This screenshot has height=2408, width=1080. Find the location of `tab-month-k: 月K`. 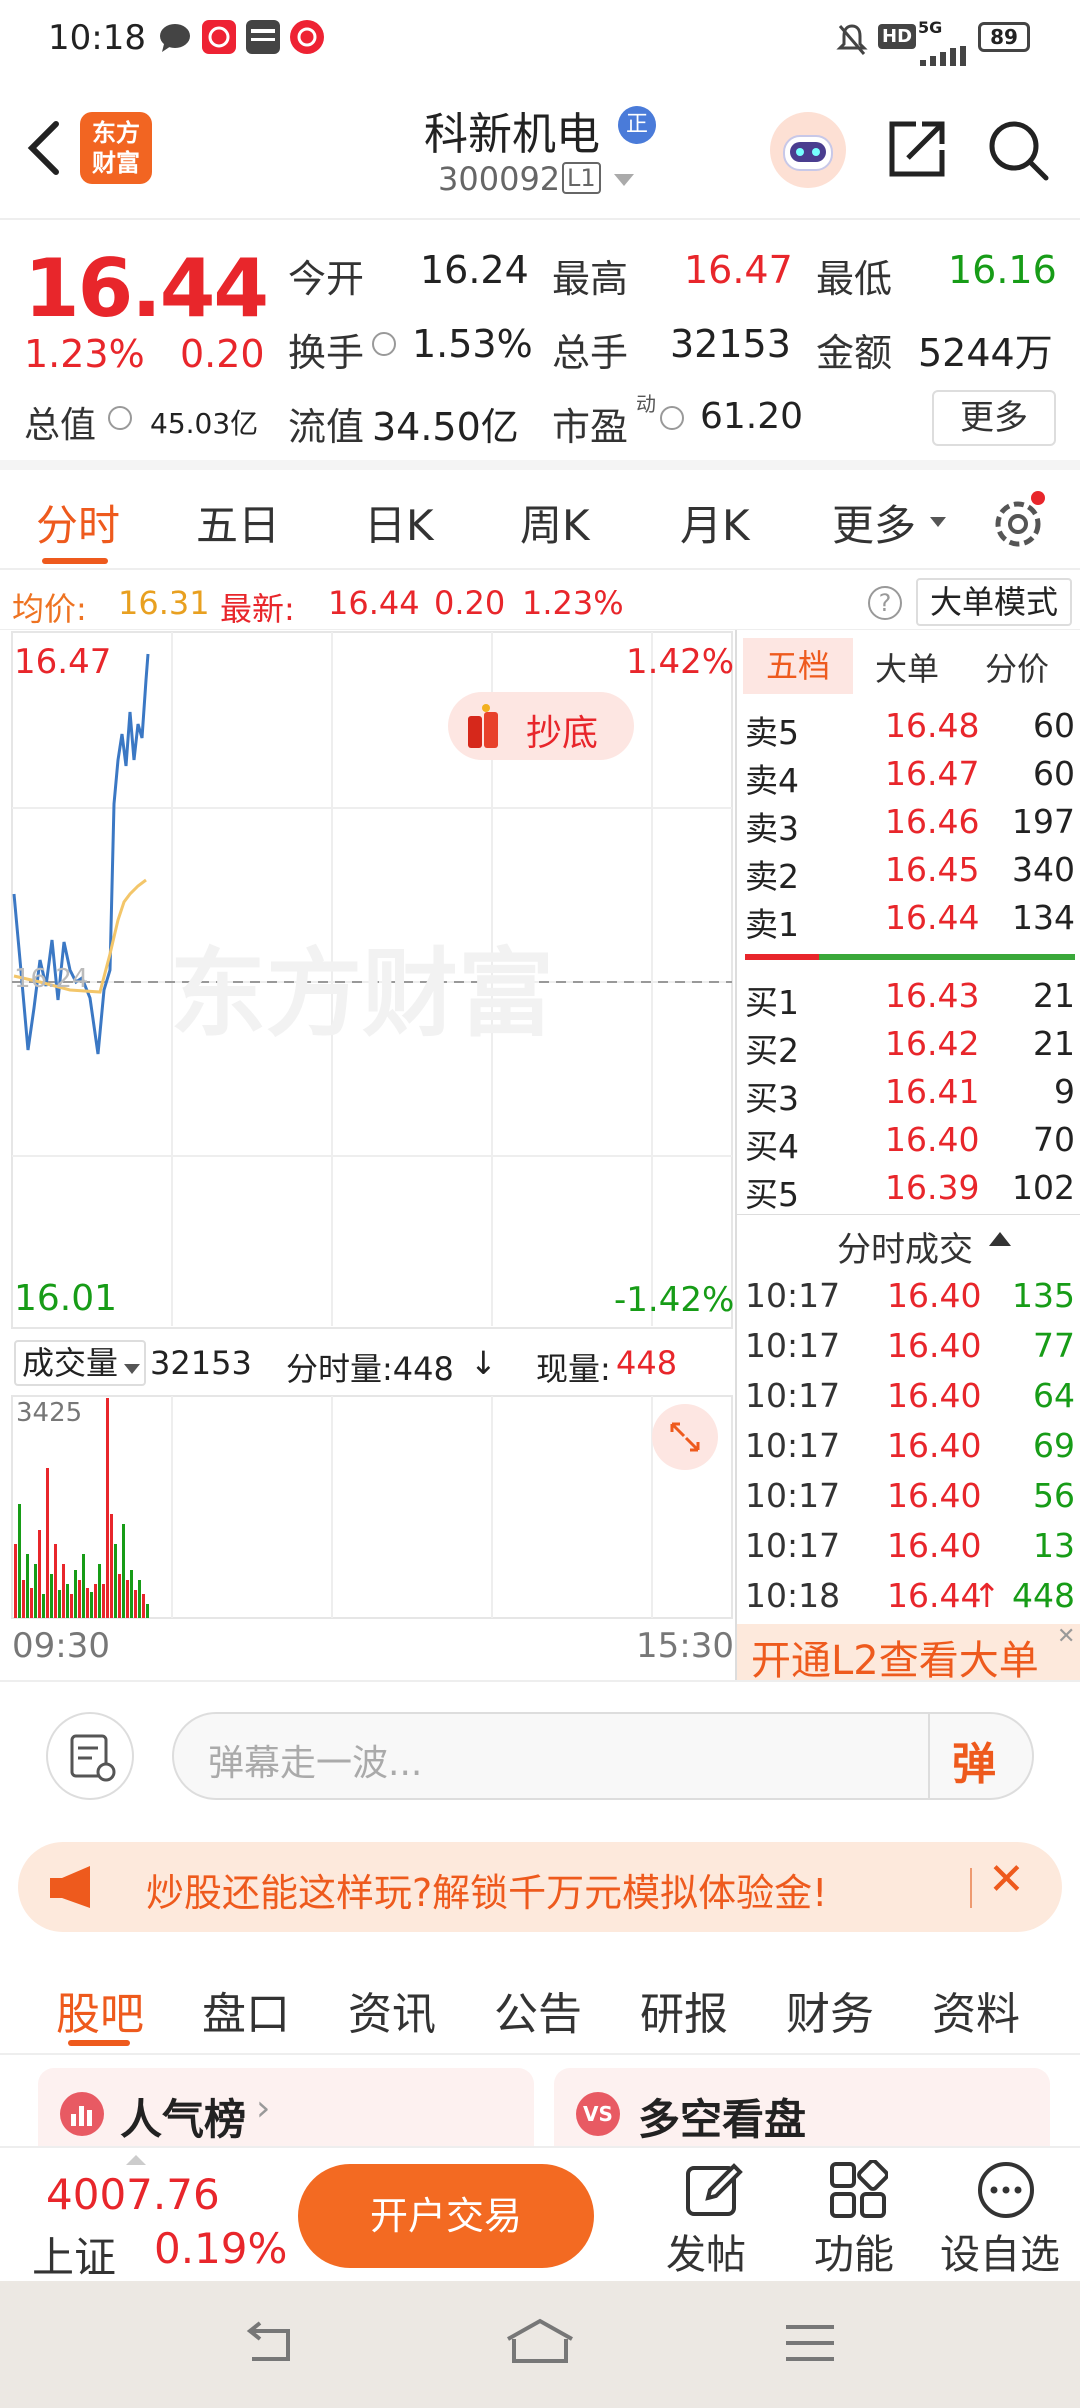

tab-month-k: 月K is located at coordinates (715, 522).